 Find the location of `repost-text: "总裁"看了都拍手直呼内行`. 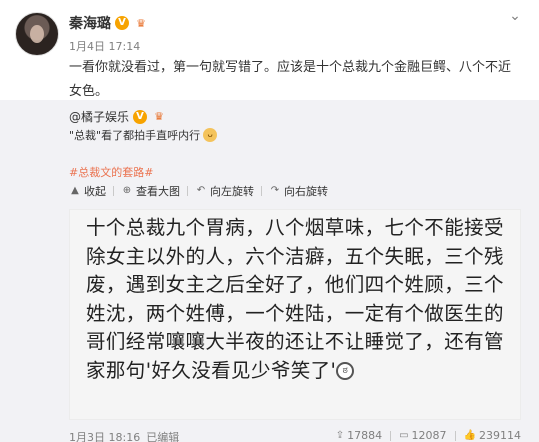

repost-text: "总裁"看了都拍手直呼内行 is located at coordinates (135, 135).